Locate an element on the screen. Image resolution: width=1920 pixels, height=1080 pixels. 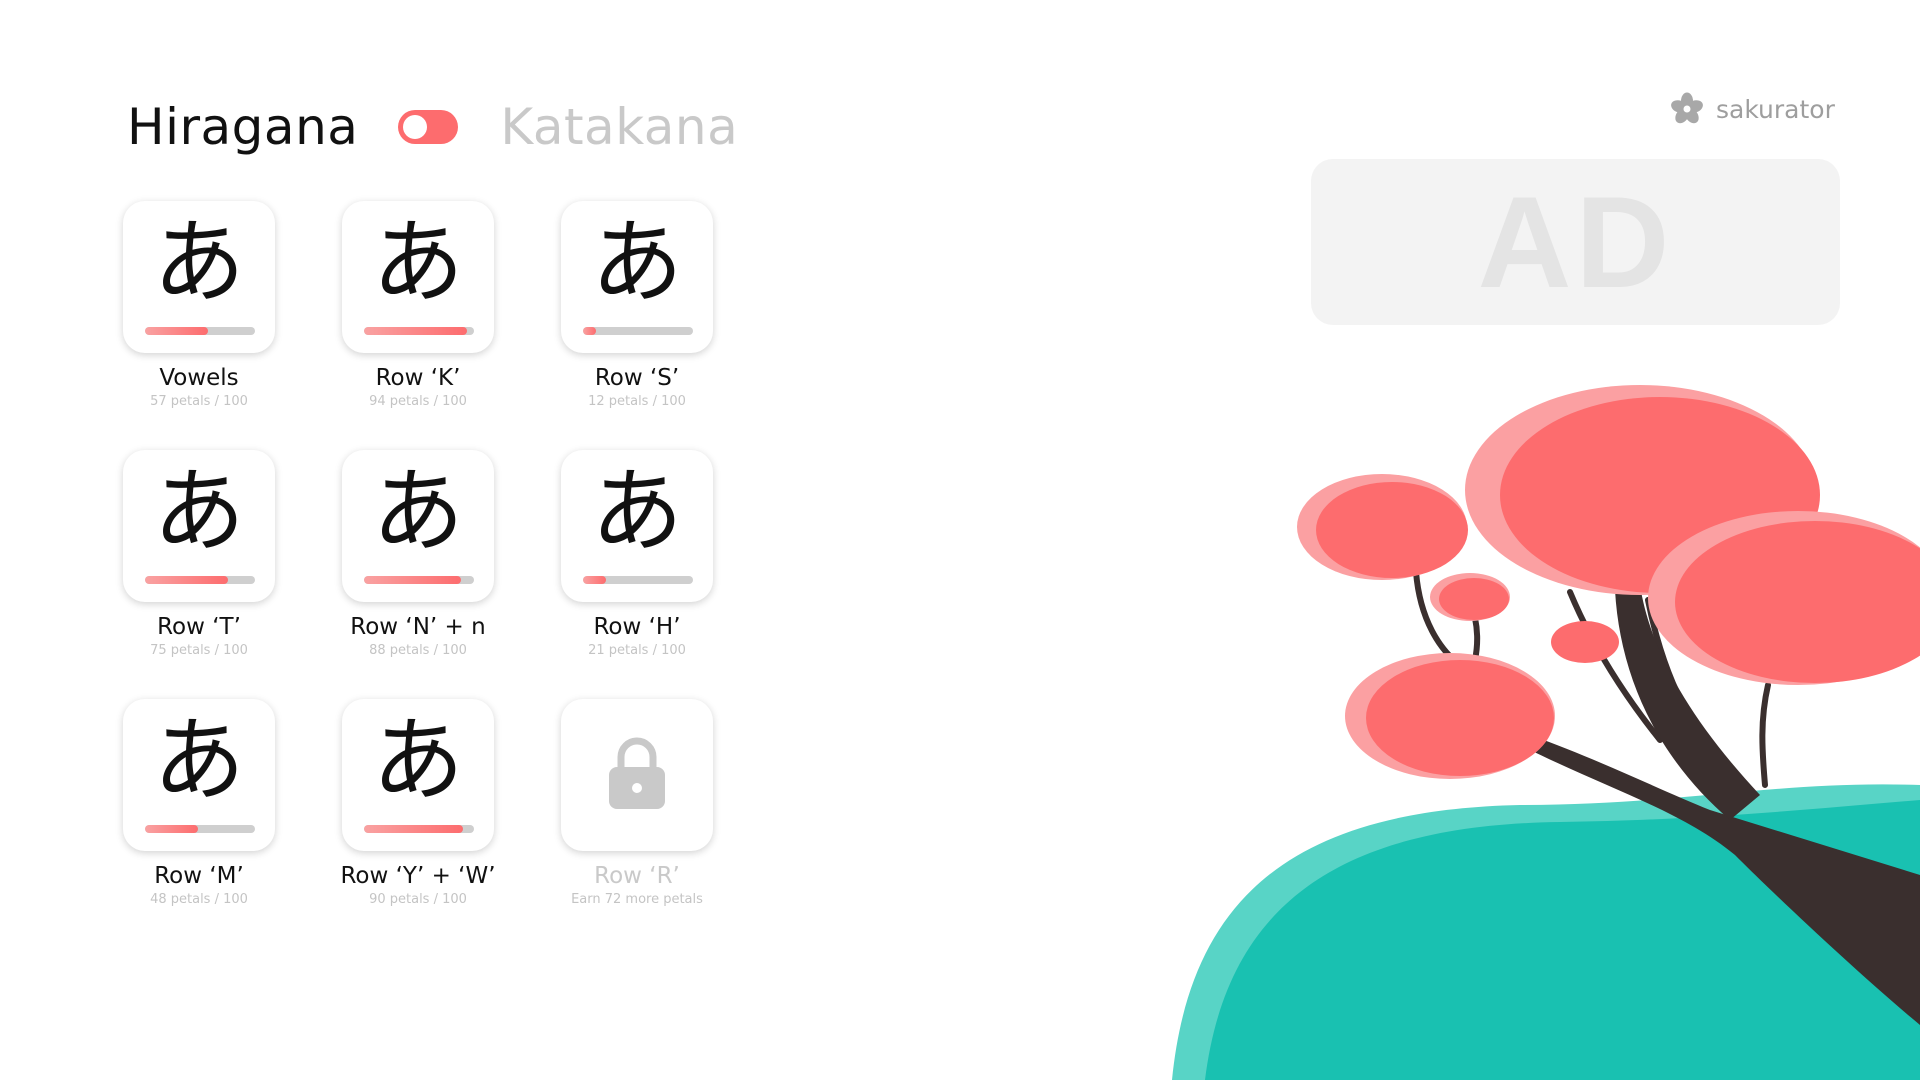
lesson-title: Row ‘R’ is located at coordinates (637, 876).